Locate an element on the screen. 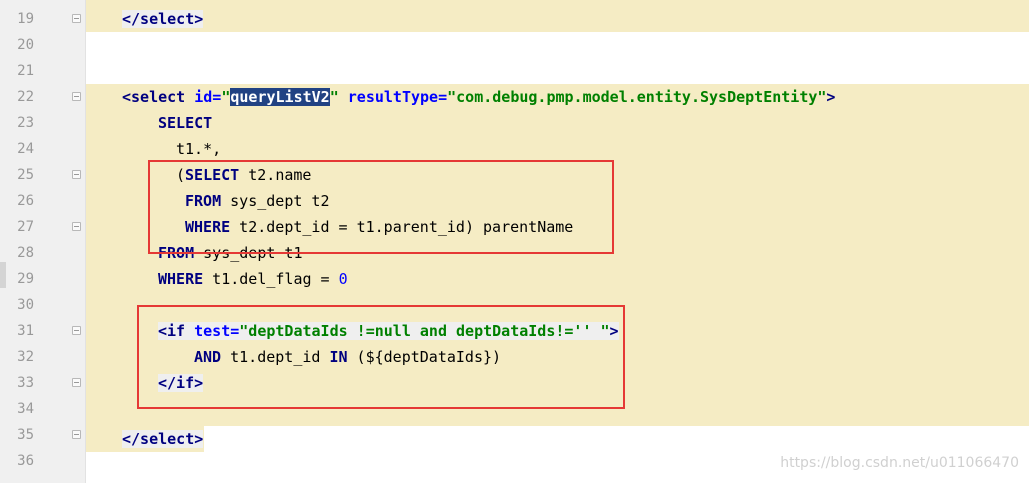 The height and width of the screenshot is (483, 1029). code-line-23: SELECT is located at coordinates (185, 123).